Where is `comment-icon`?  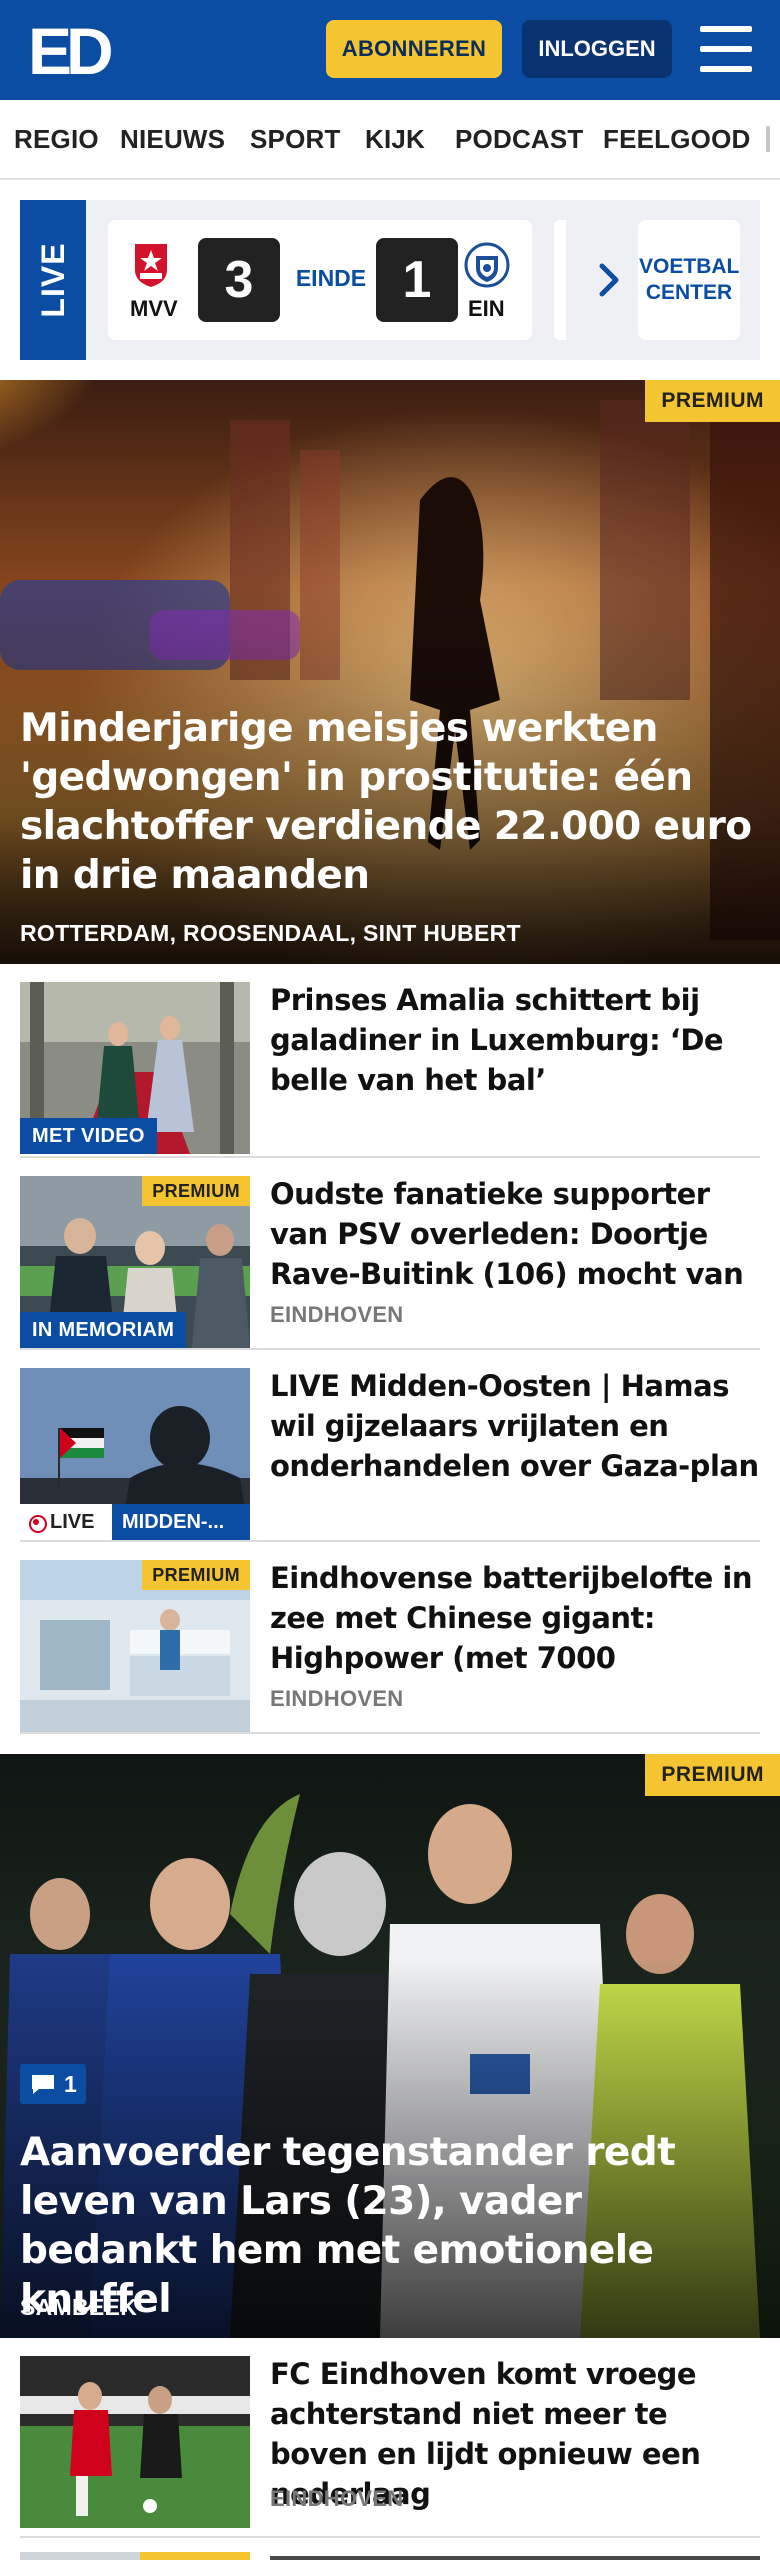 comment-icon is located at coordinates (43, 2084).